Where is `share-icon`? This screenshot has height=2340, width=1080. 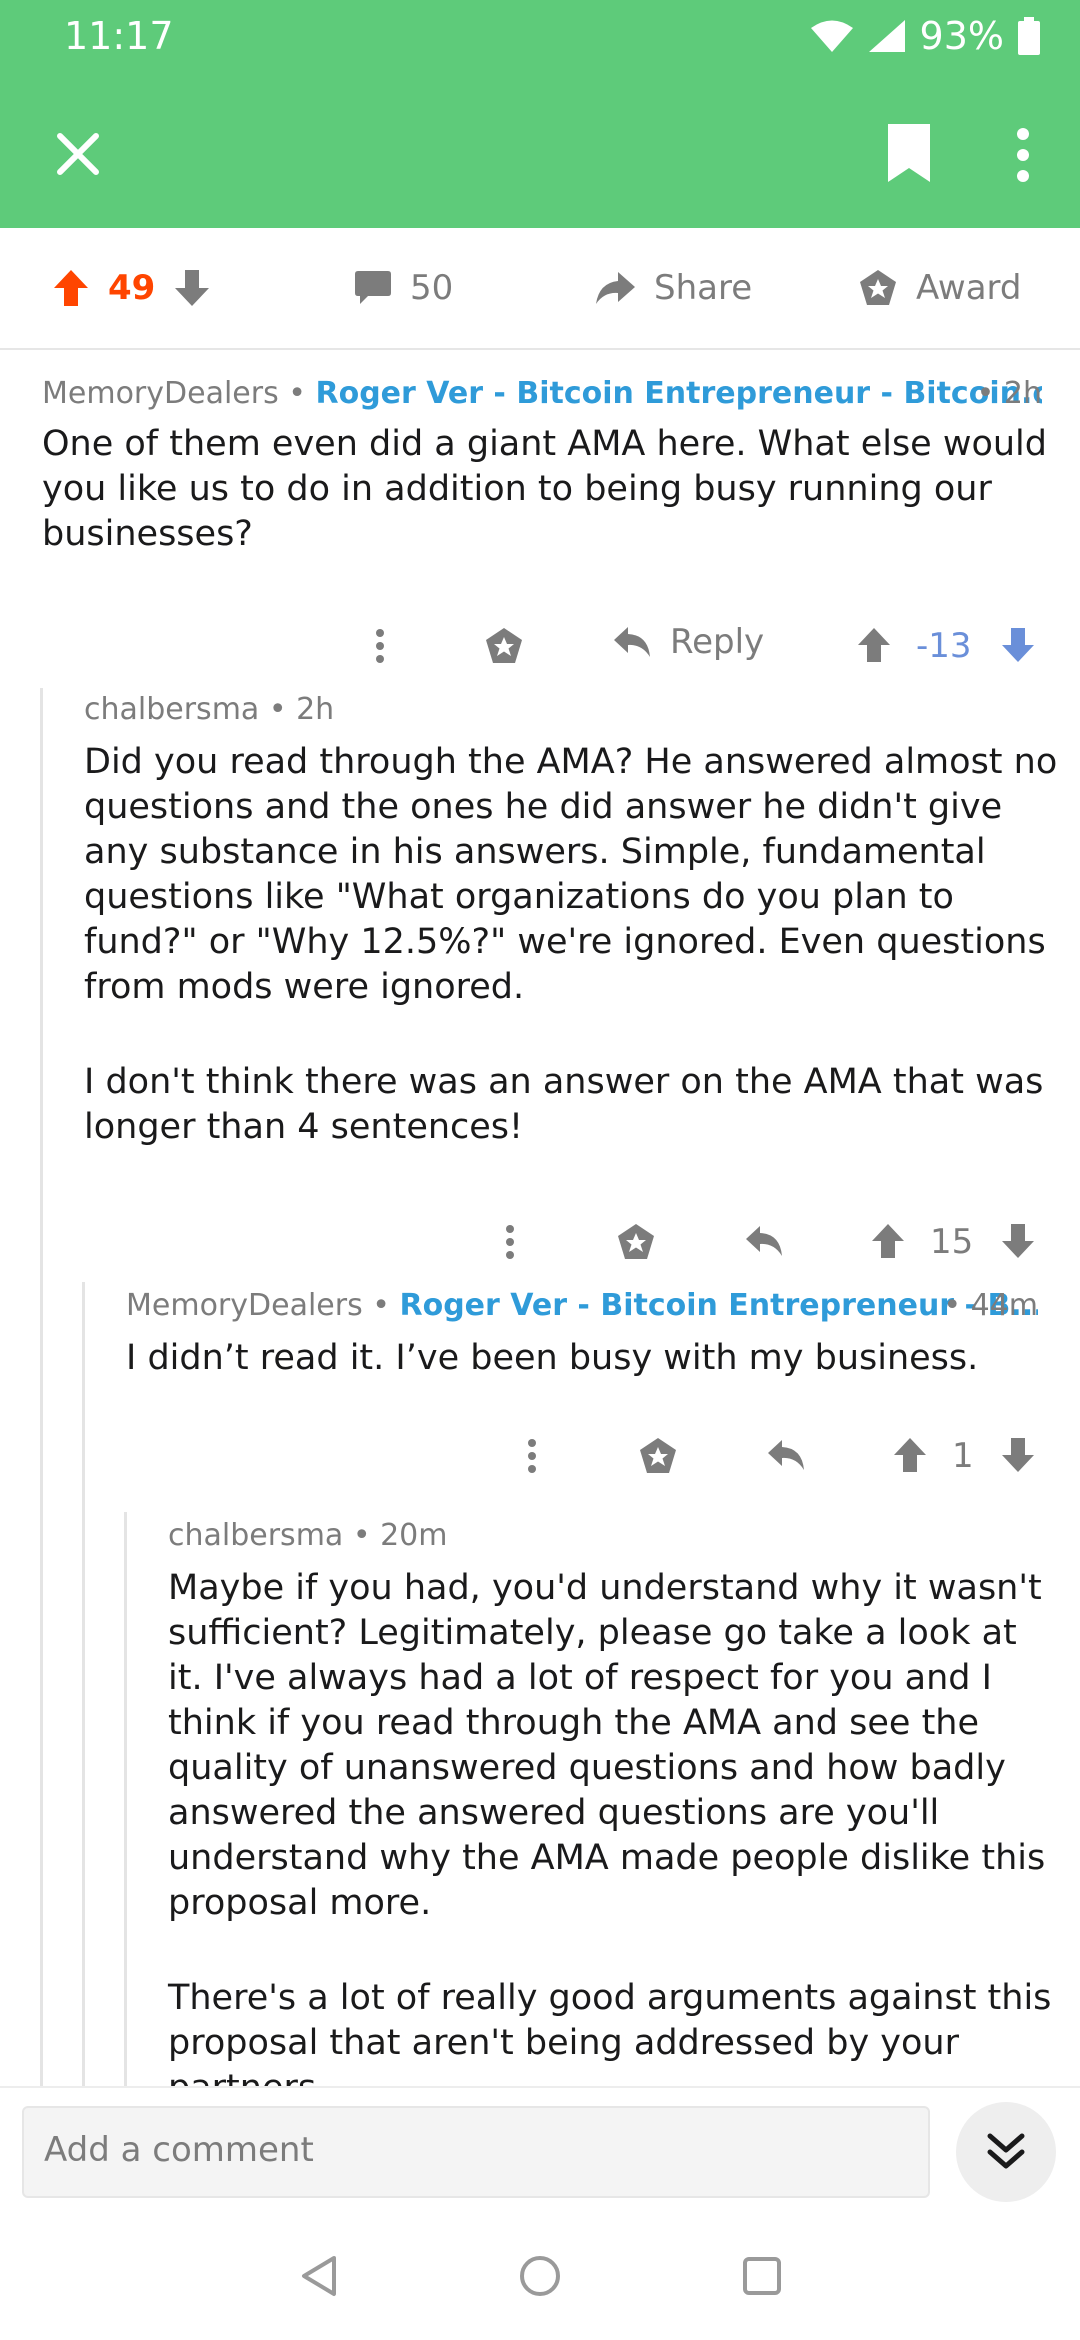 share-icon is located at coordinates (615, 288).